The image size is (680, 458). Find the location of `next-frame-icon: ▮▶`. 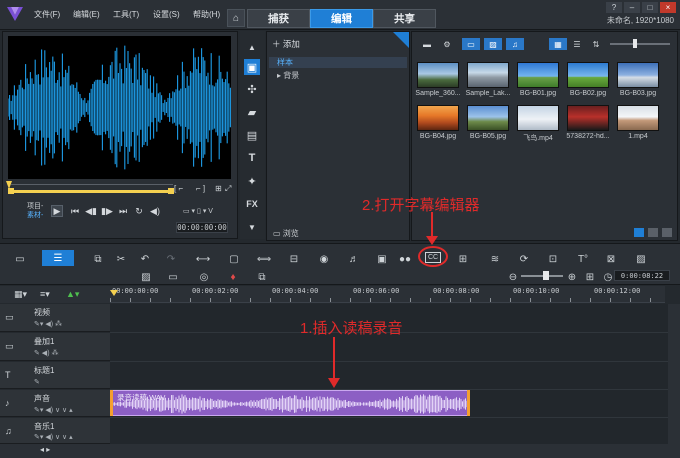

next-frame-icon: ▮▶ is located at coordinates (107, 211).